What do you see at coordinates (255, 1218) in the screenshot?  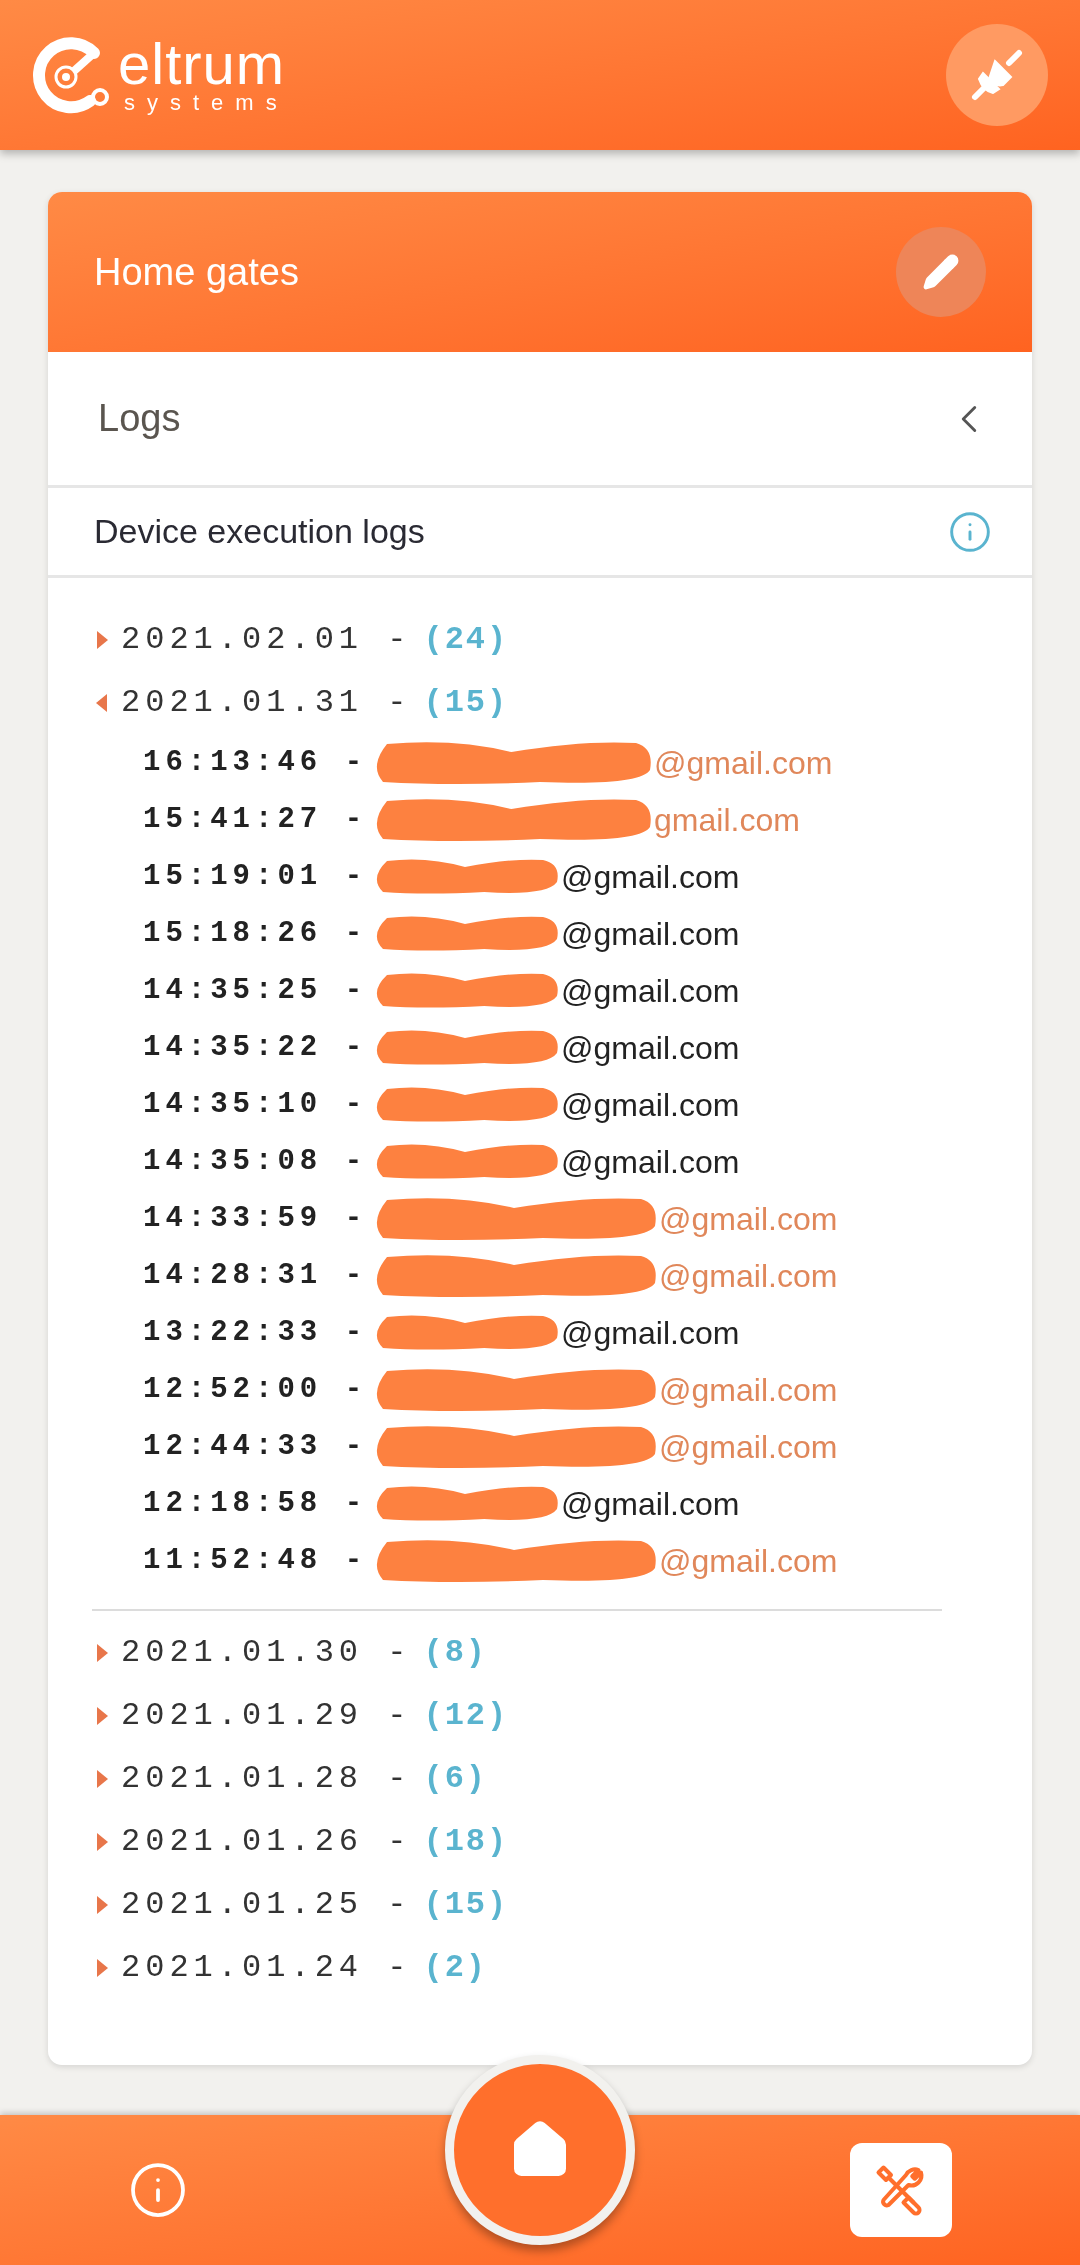 I see `log-time: 14:33:59 -` at bounding box center [255, 1218].